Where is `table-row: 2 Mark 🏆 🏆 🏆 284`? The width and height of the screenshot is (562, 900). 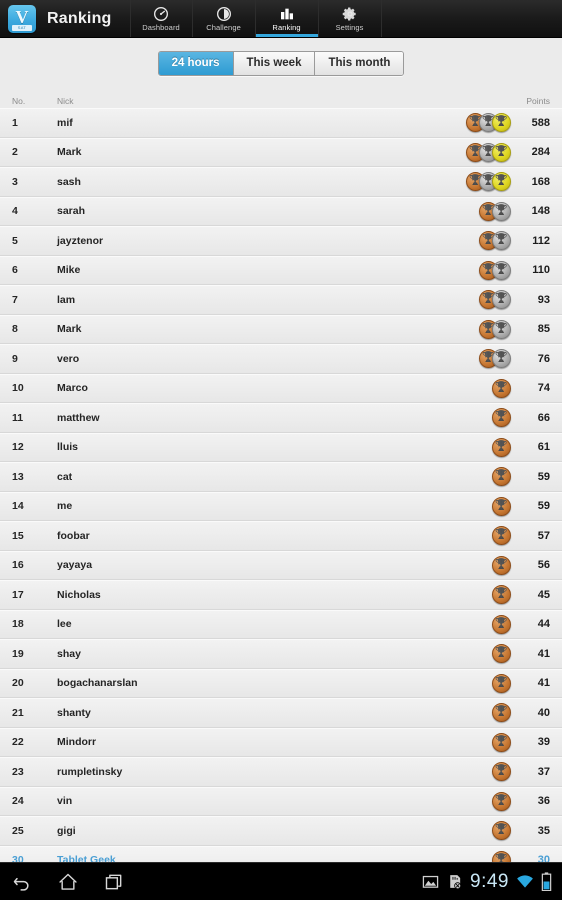 table-row: 2 Mark 🏆 🏆 🏆 284 is located at coordinates (281, 152).